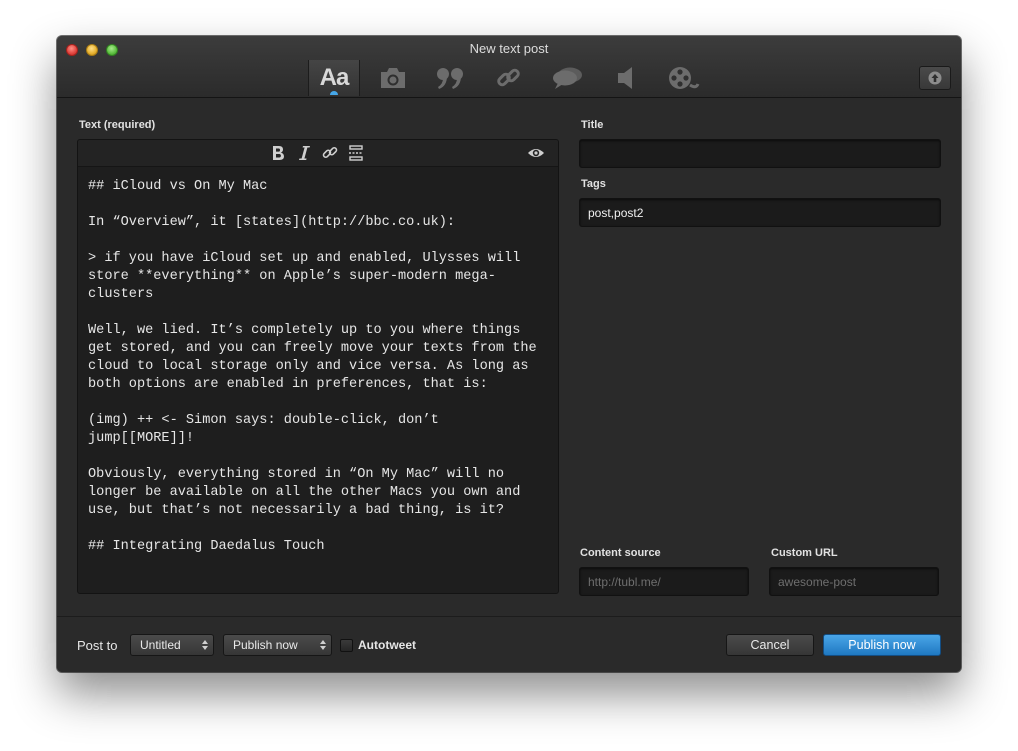 This screenshot has height=751, width=1018. What do you see at coordinates (318, 153) in the screenshot?
I see `editor-toolbar` at bounding box center [318, 153].